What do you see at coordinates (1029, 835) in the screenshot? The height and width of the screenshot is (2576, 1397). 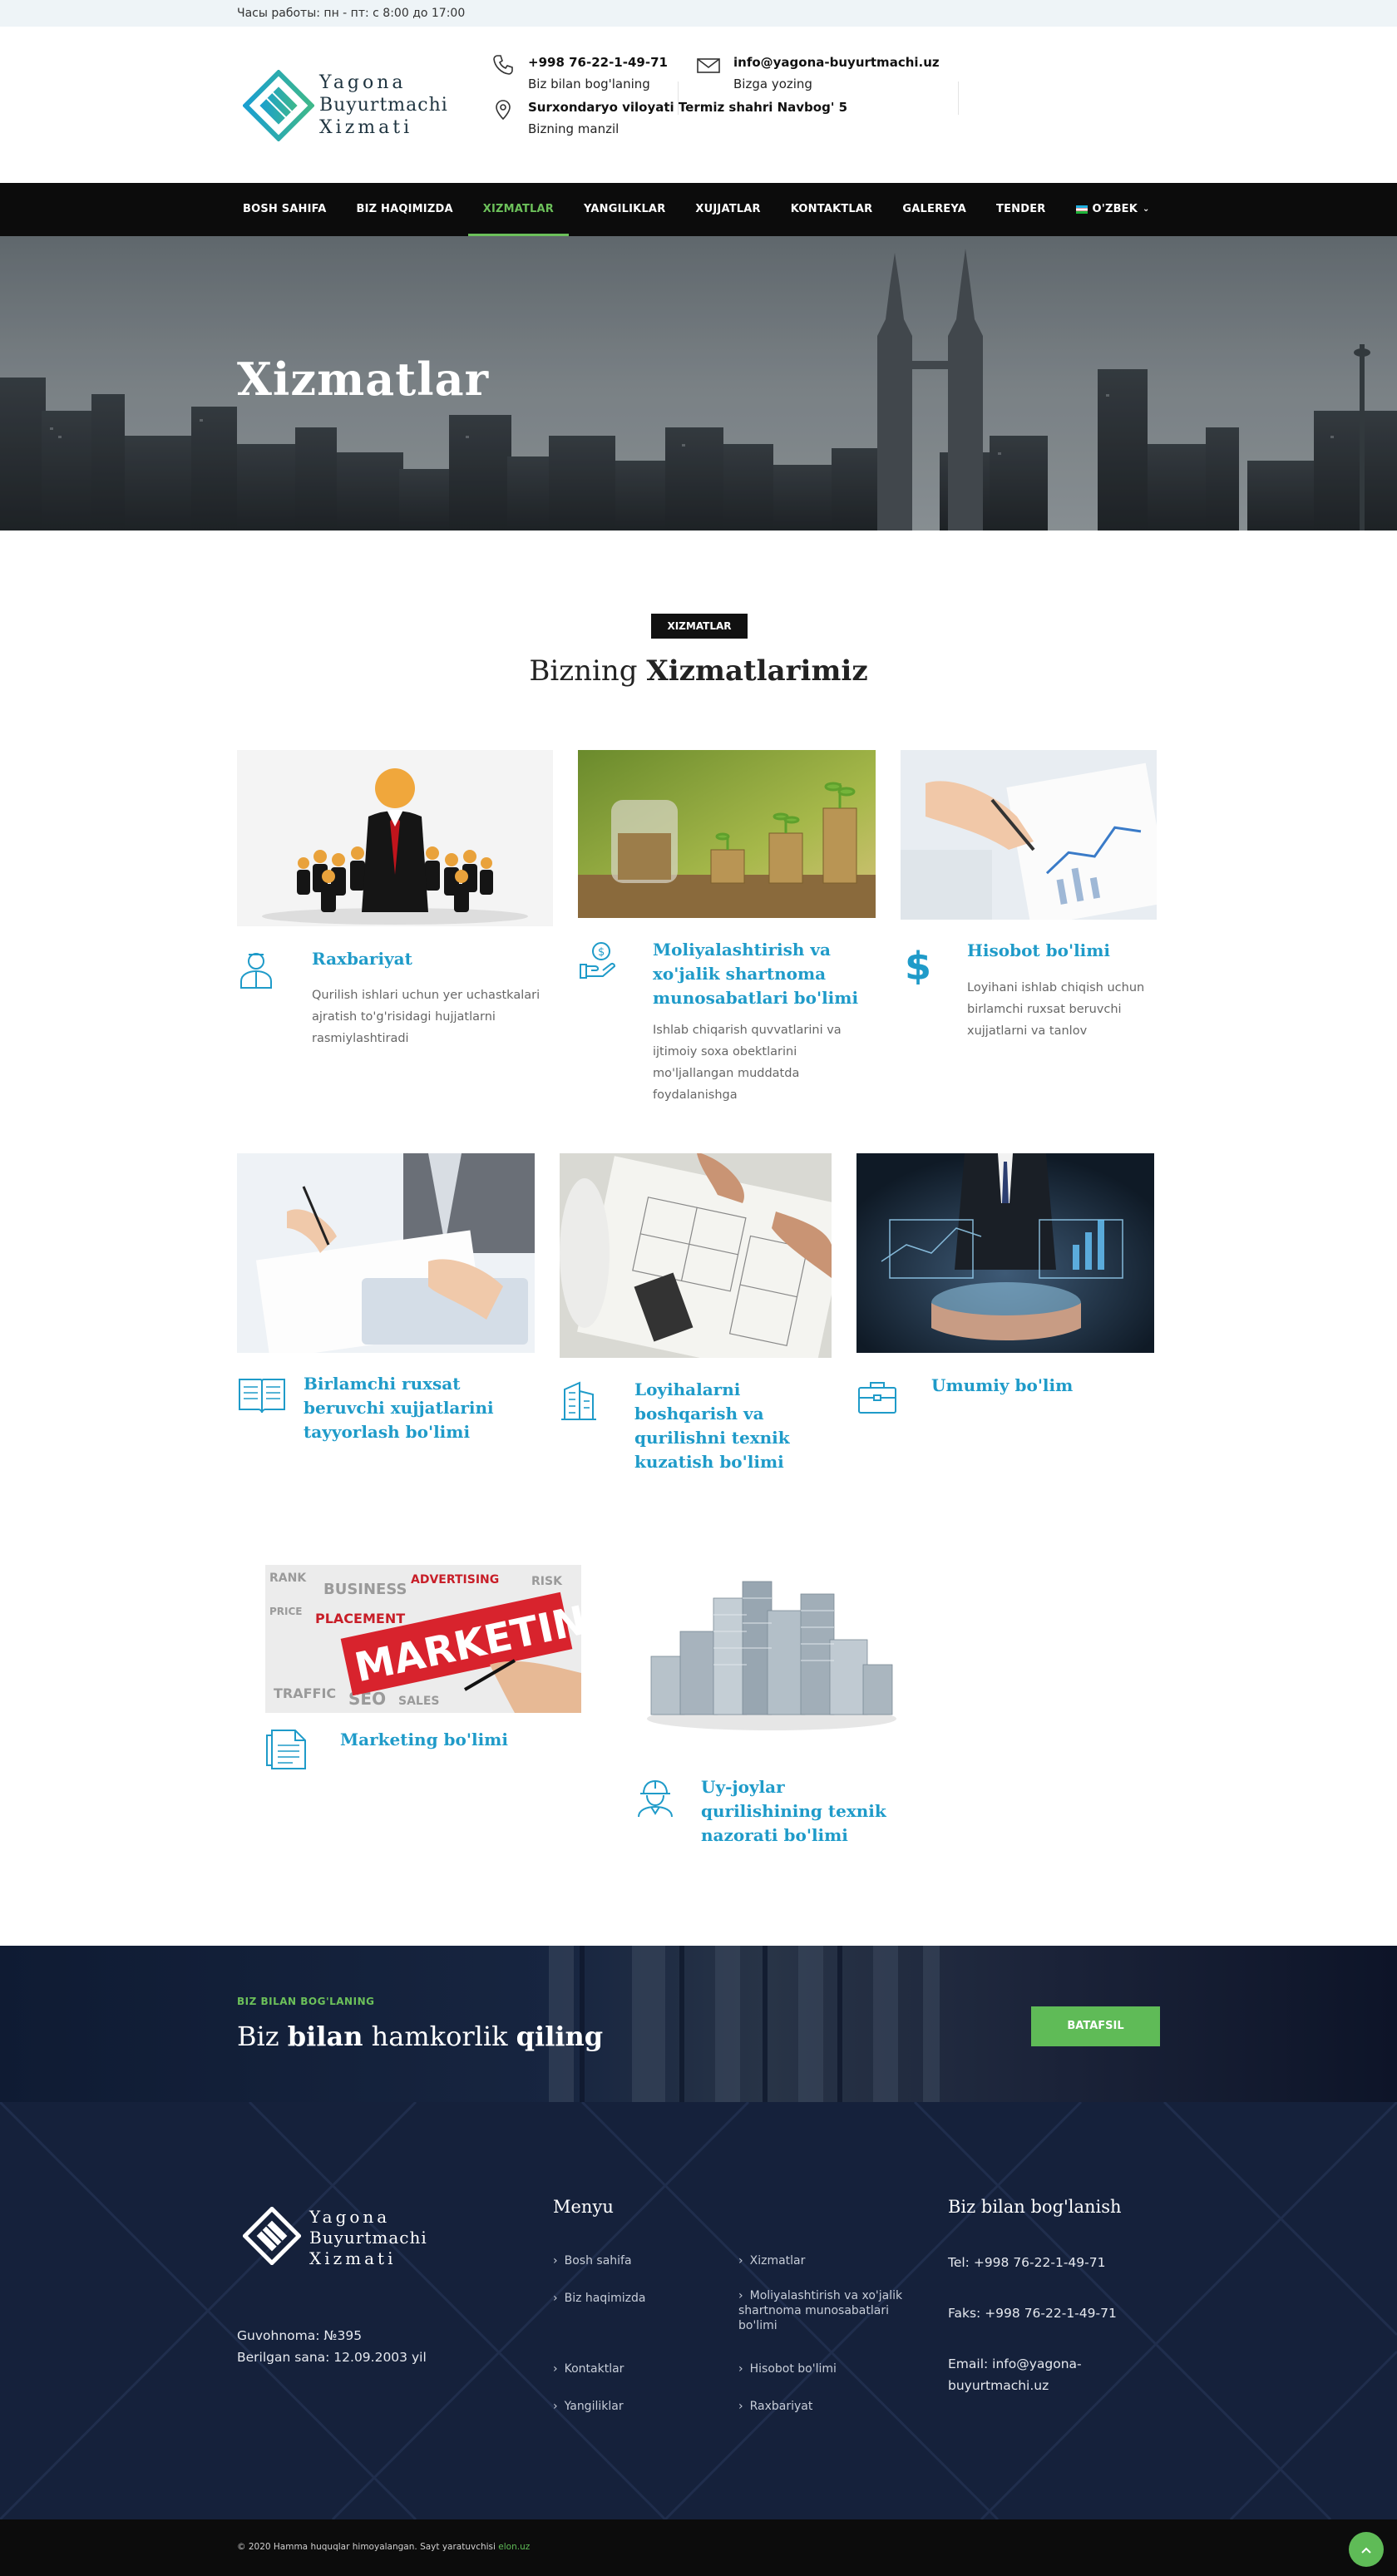 I see `report-writing-image` at bounding box center [1029, 835].